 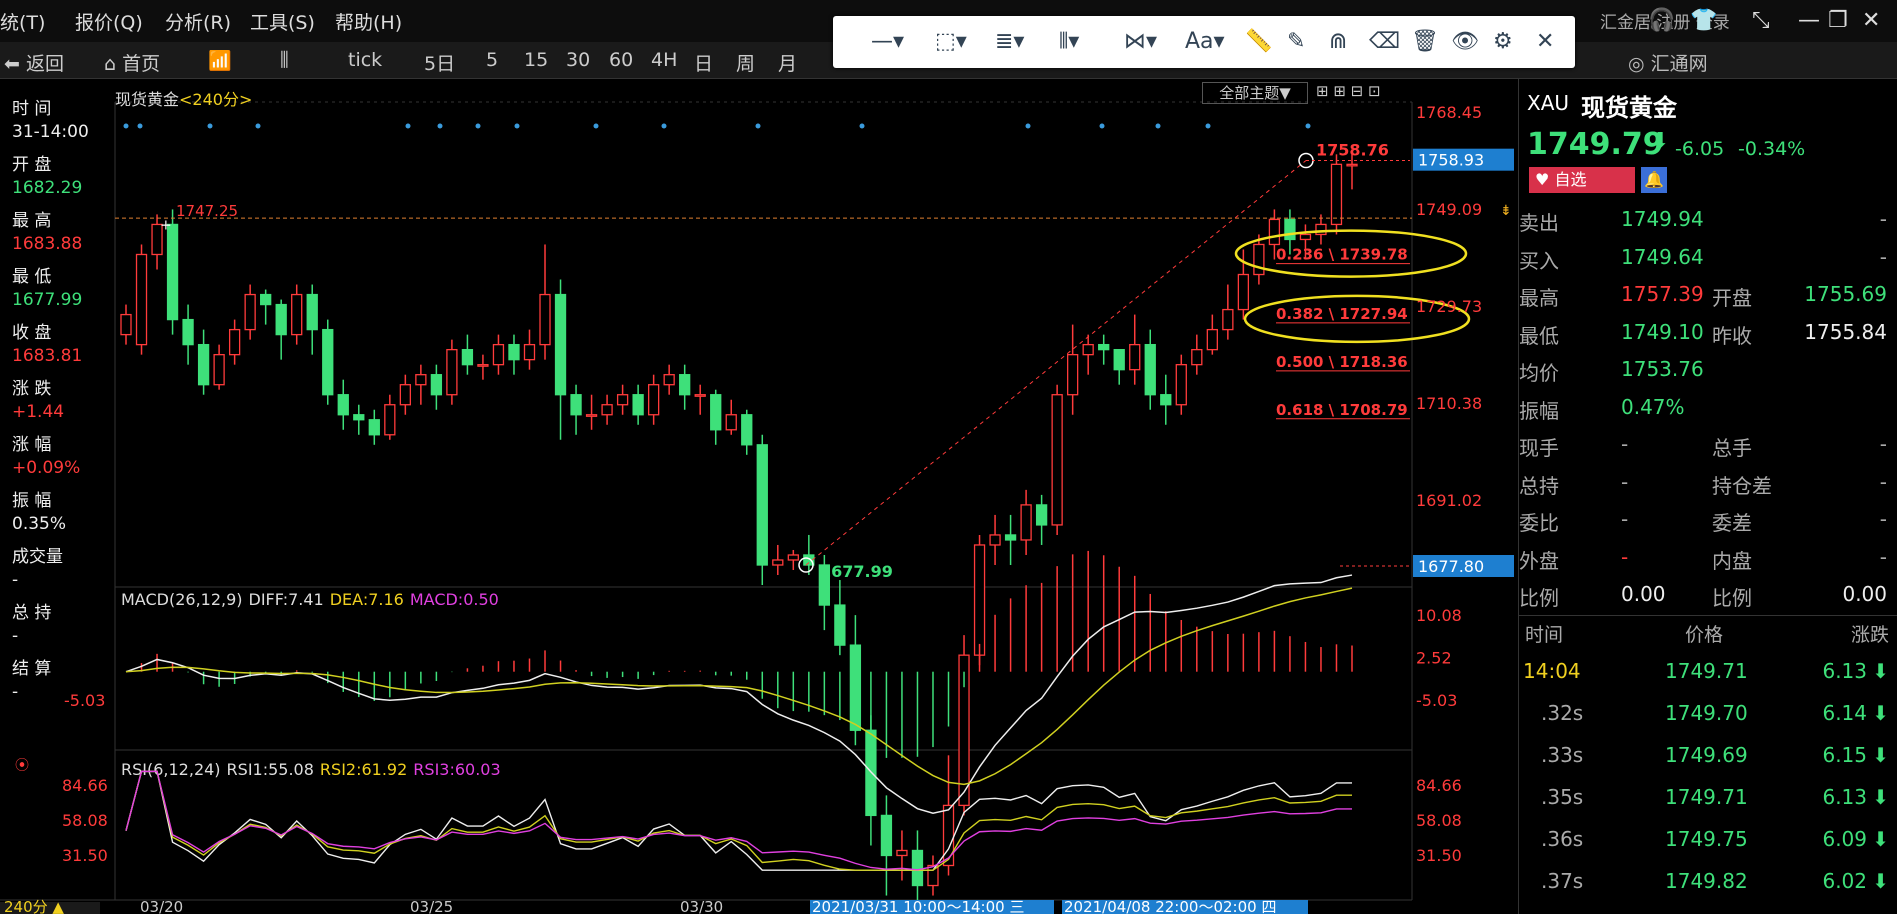 What do you see at coordinates (1425, 42) in the screenshot?
I see `trash-tool-icon: 🗑` at bounding box center [1425, 42].